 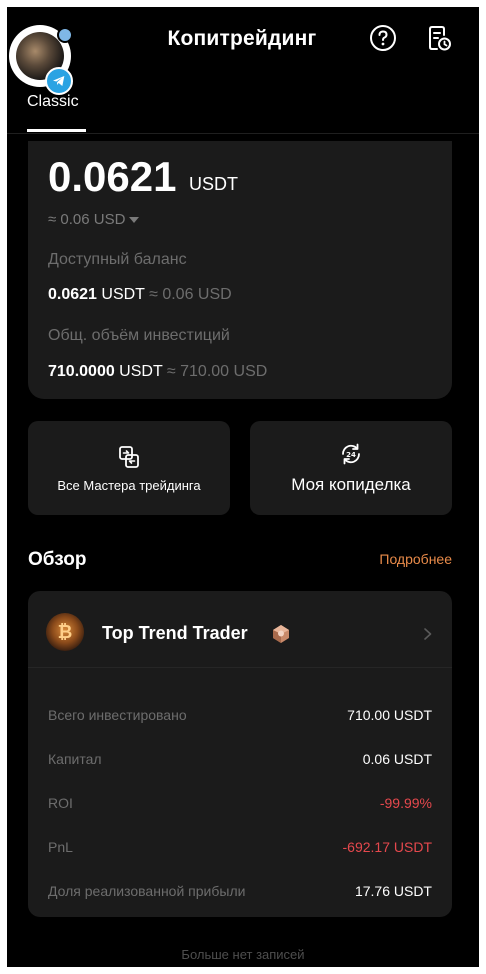 What do you see at coordinates (240, 667) in the screenshot?
I see `trader-card-divider` at bounding box center [240, 667].